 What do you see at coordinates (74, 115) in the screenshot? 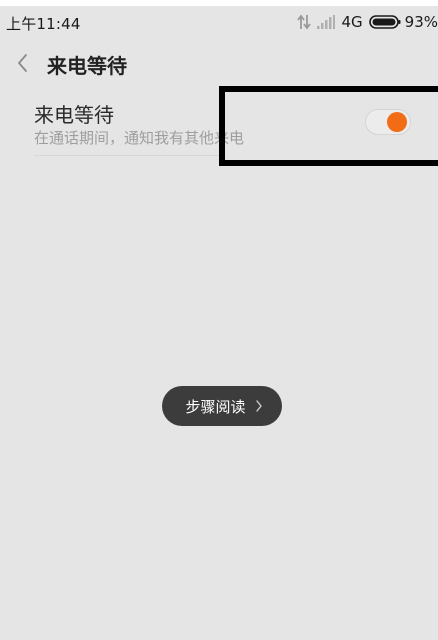
I see `setting-title: 来电等待` at bounding box center [74, 115].